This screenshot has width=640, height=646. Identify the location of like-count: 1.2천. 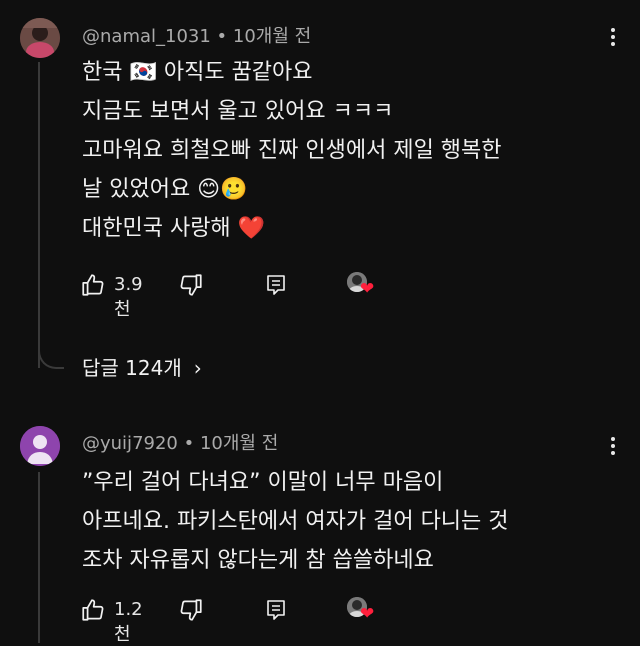
(128, 622).